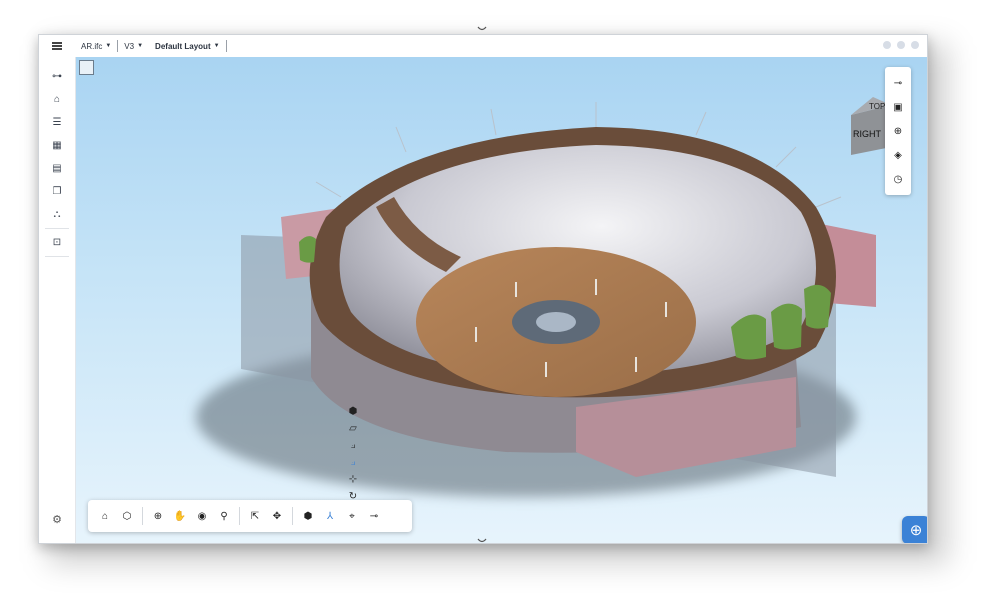 The width and height of the screenshot is (998, 604). I want to click on window-controls, so click(901, 45).